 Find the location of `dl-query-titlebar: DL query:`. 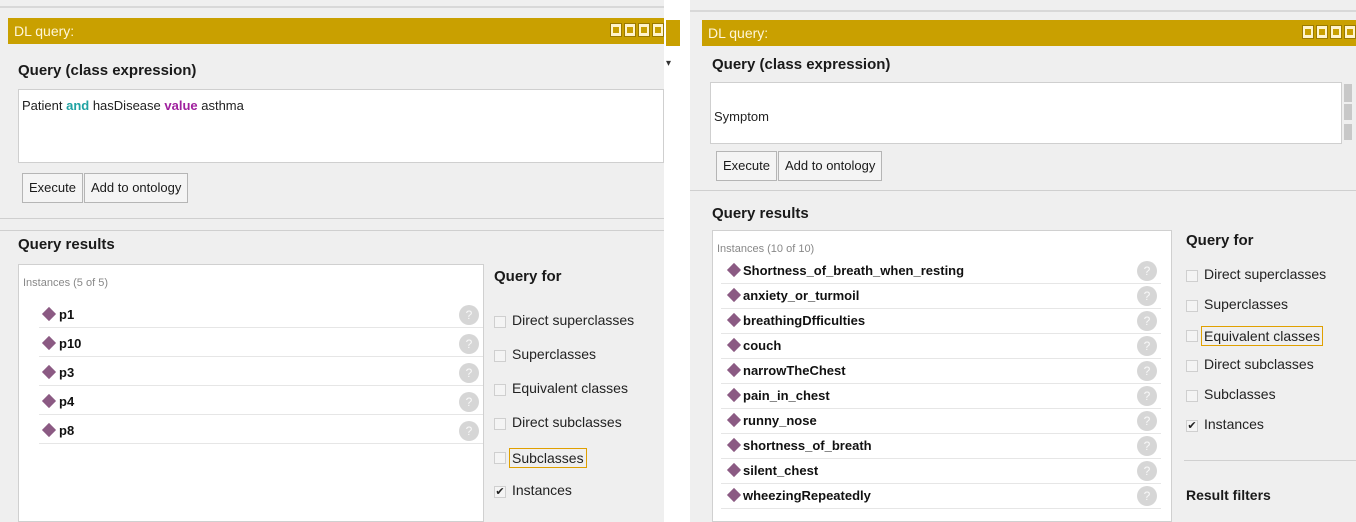

dl-query-titlebar: DL query: is located at coordinates (1029, 33).